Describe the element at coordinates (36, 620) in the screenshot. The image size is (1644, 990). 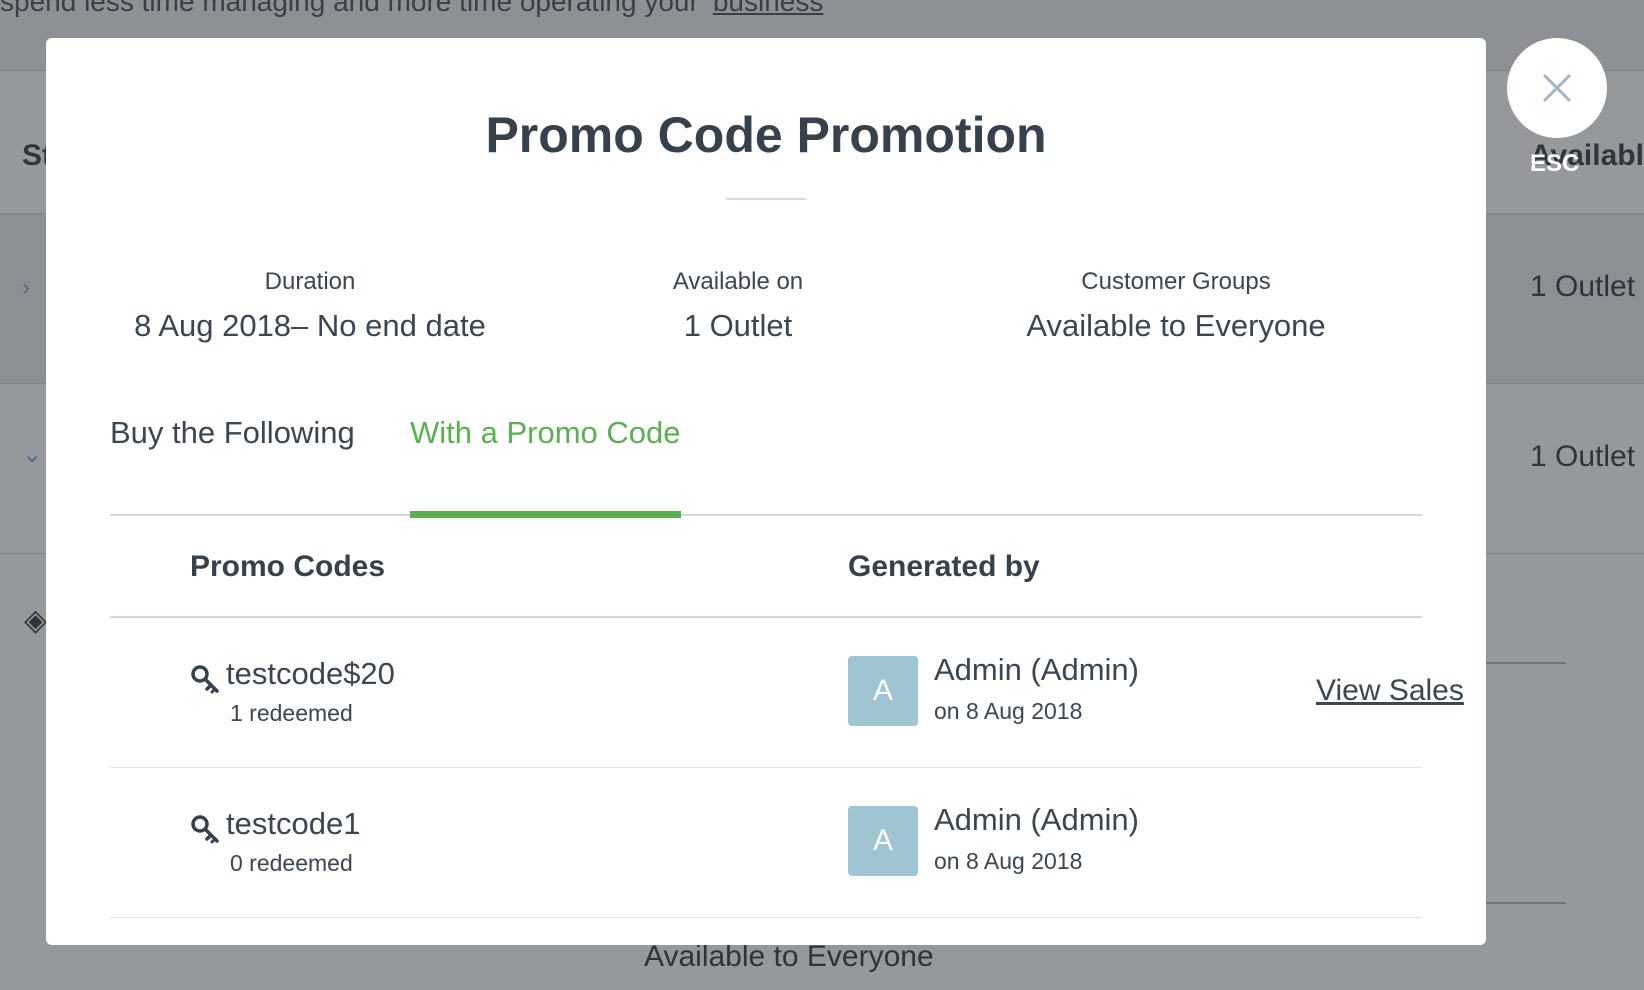
I see `tag-icon: ◈` at that location.